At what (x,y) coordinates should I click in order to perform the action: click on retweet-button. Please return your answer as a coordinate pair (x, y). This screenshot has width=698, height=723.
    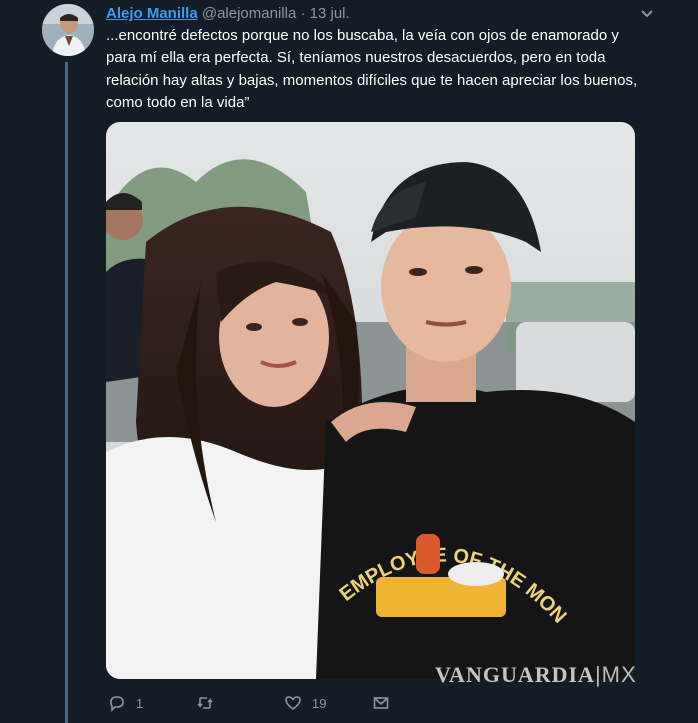
    Looking at the image, I should click on (210, 703).